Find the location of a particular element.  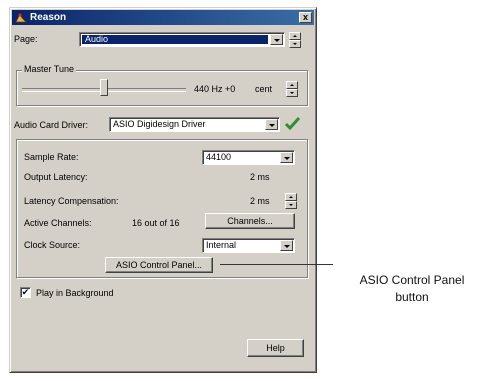

page-label: Page: is located at coordinates (26, 39).